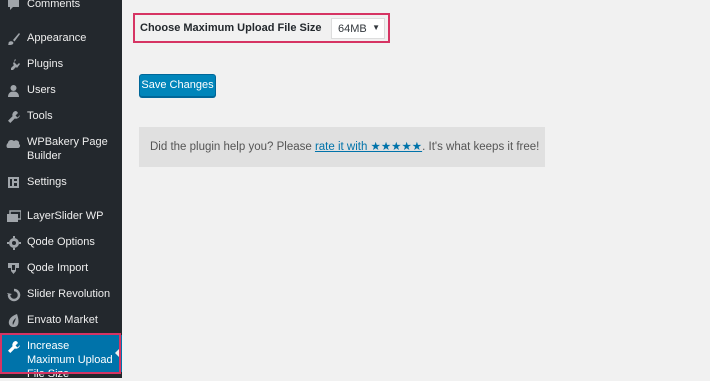  What do you see at coordinates (61, 117) in the screenshot?
I see `sidebar-item-tools: Tools` at bounding box center [61, 117].